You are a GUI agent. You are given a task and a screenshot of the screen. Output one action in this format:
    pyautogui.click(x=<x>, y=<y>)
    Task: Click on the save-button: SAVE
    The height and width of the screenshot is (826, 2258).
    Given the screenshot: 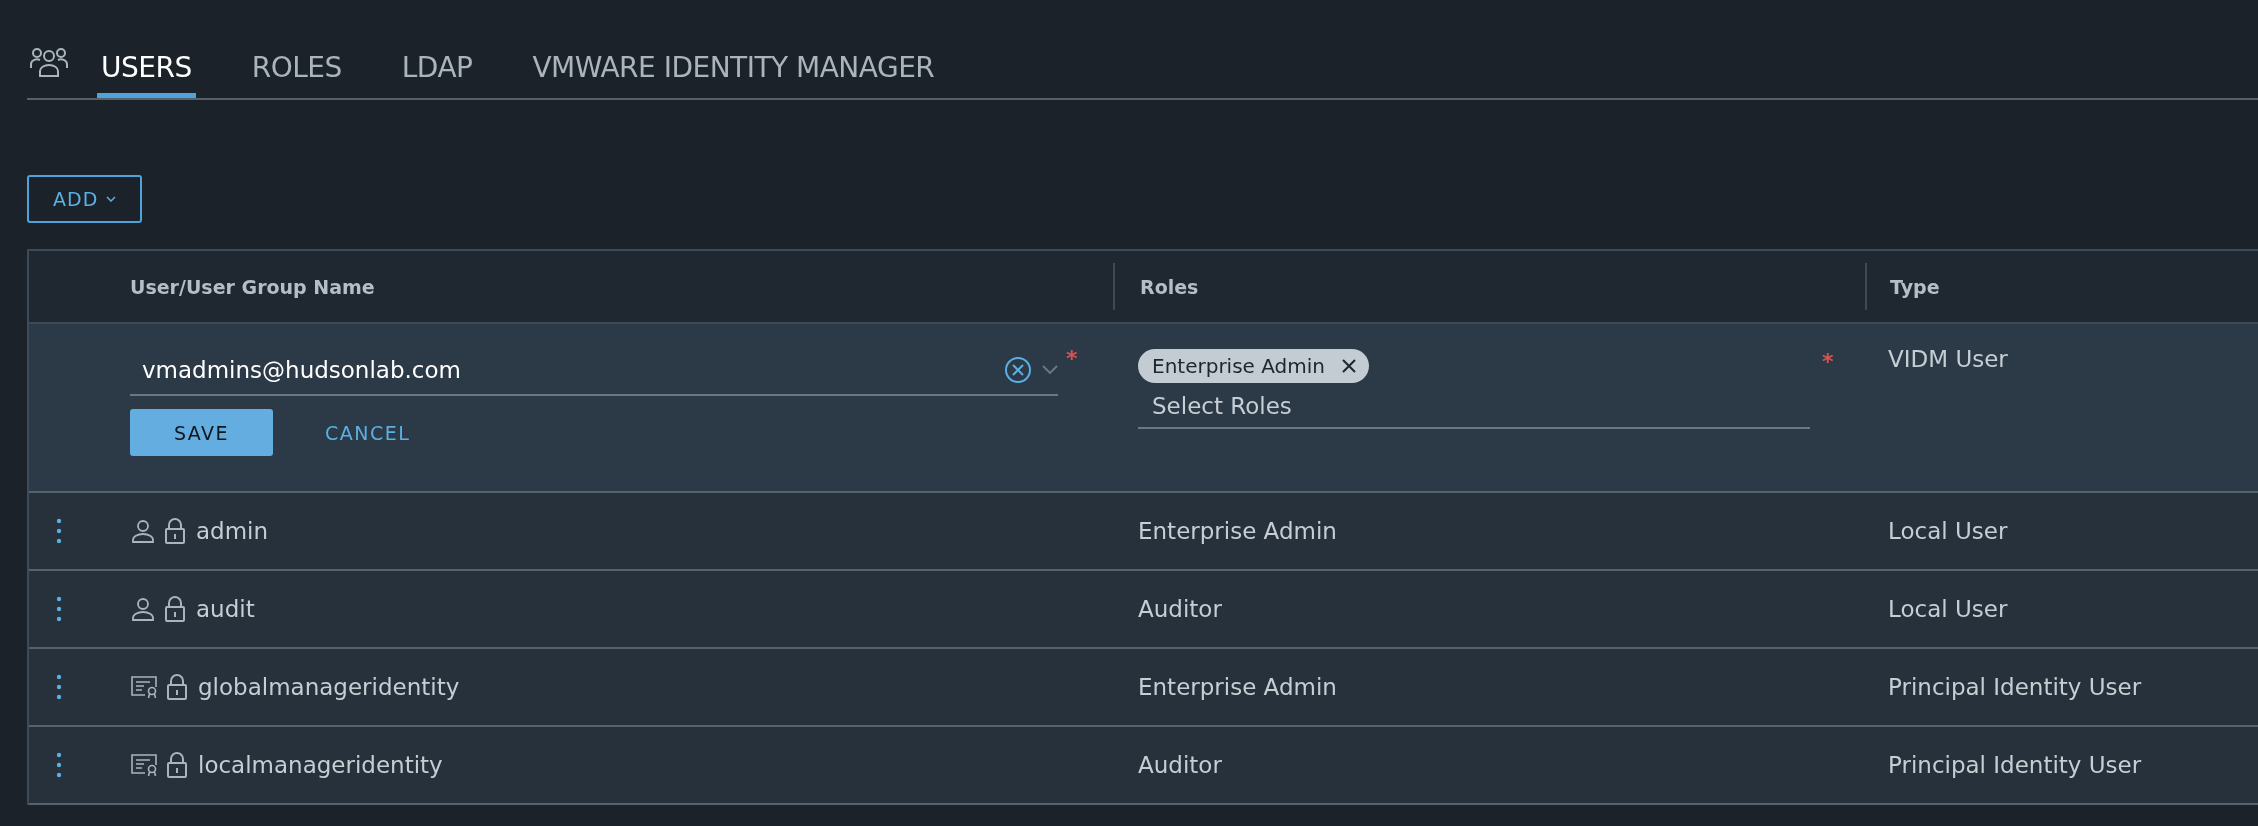 What is the action you would take?
    pyautogui.click(x=201, y=432)
    